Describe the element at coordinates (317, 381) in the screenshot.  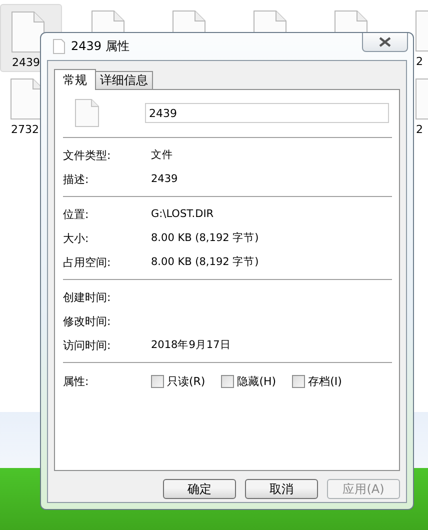
I see `attribute-checkbox: 存档(I)` at that location.